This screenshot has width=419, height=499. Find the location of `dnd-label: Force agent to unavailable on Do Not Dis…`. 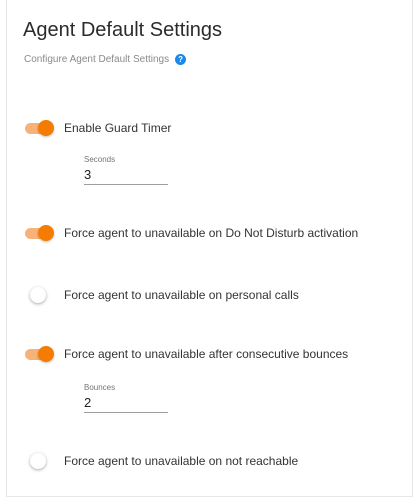

dnd-label: Force agent to unavailable on Do Not Dis… is located at coordinates (211, 233).